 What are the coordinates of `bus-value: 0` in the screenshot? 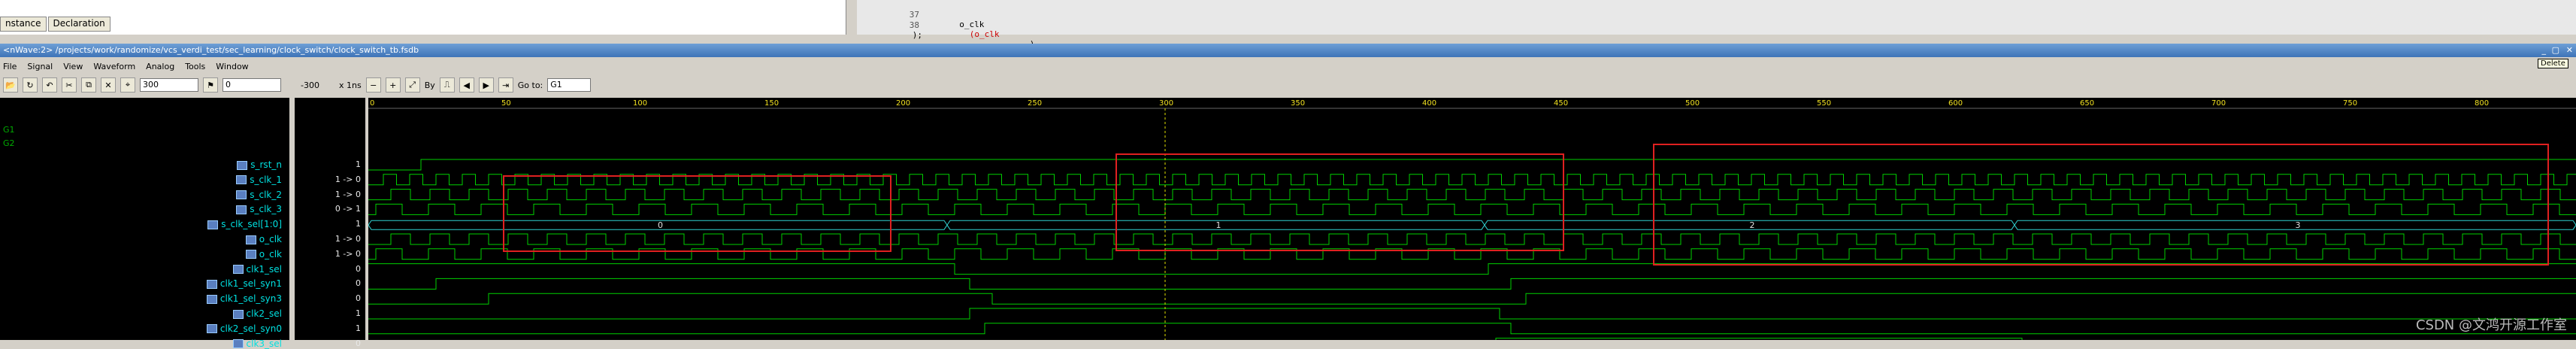 It's located at (660, 225).